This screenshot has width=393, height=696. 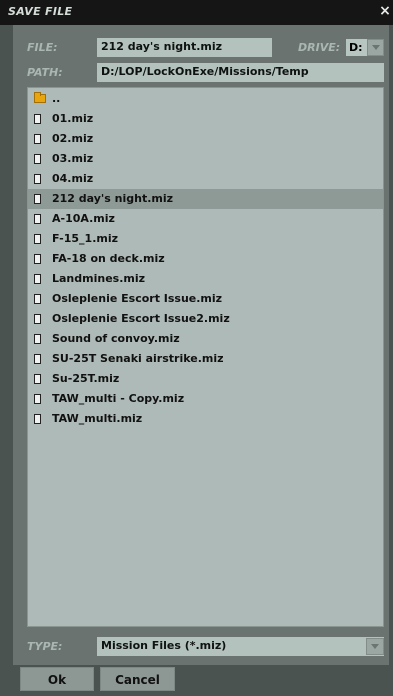 What do you see at coordinates (73, 178) in the screenshot?
I see `file-name-label: 04.miz` at bounding box center [73, 178].